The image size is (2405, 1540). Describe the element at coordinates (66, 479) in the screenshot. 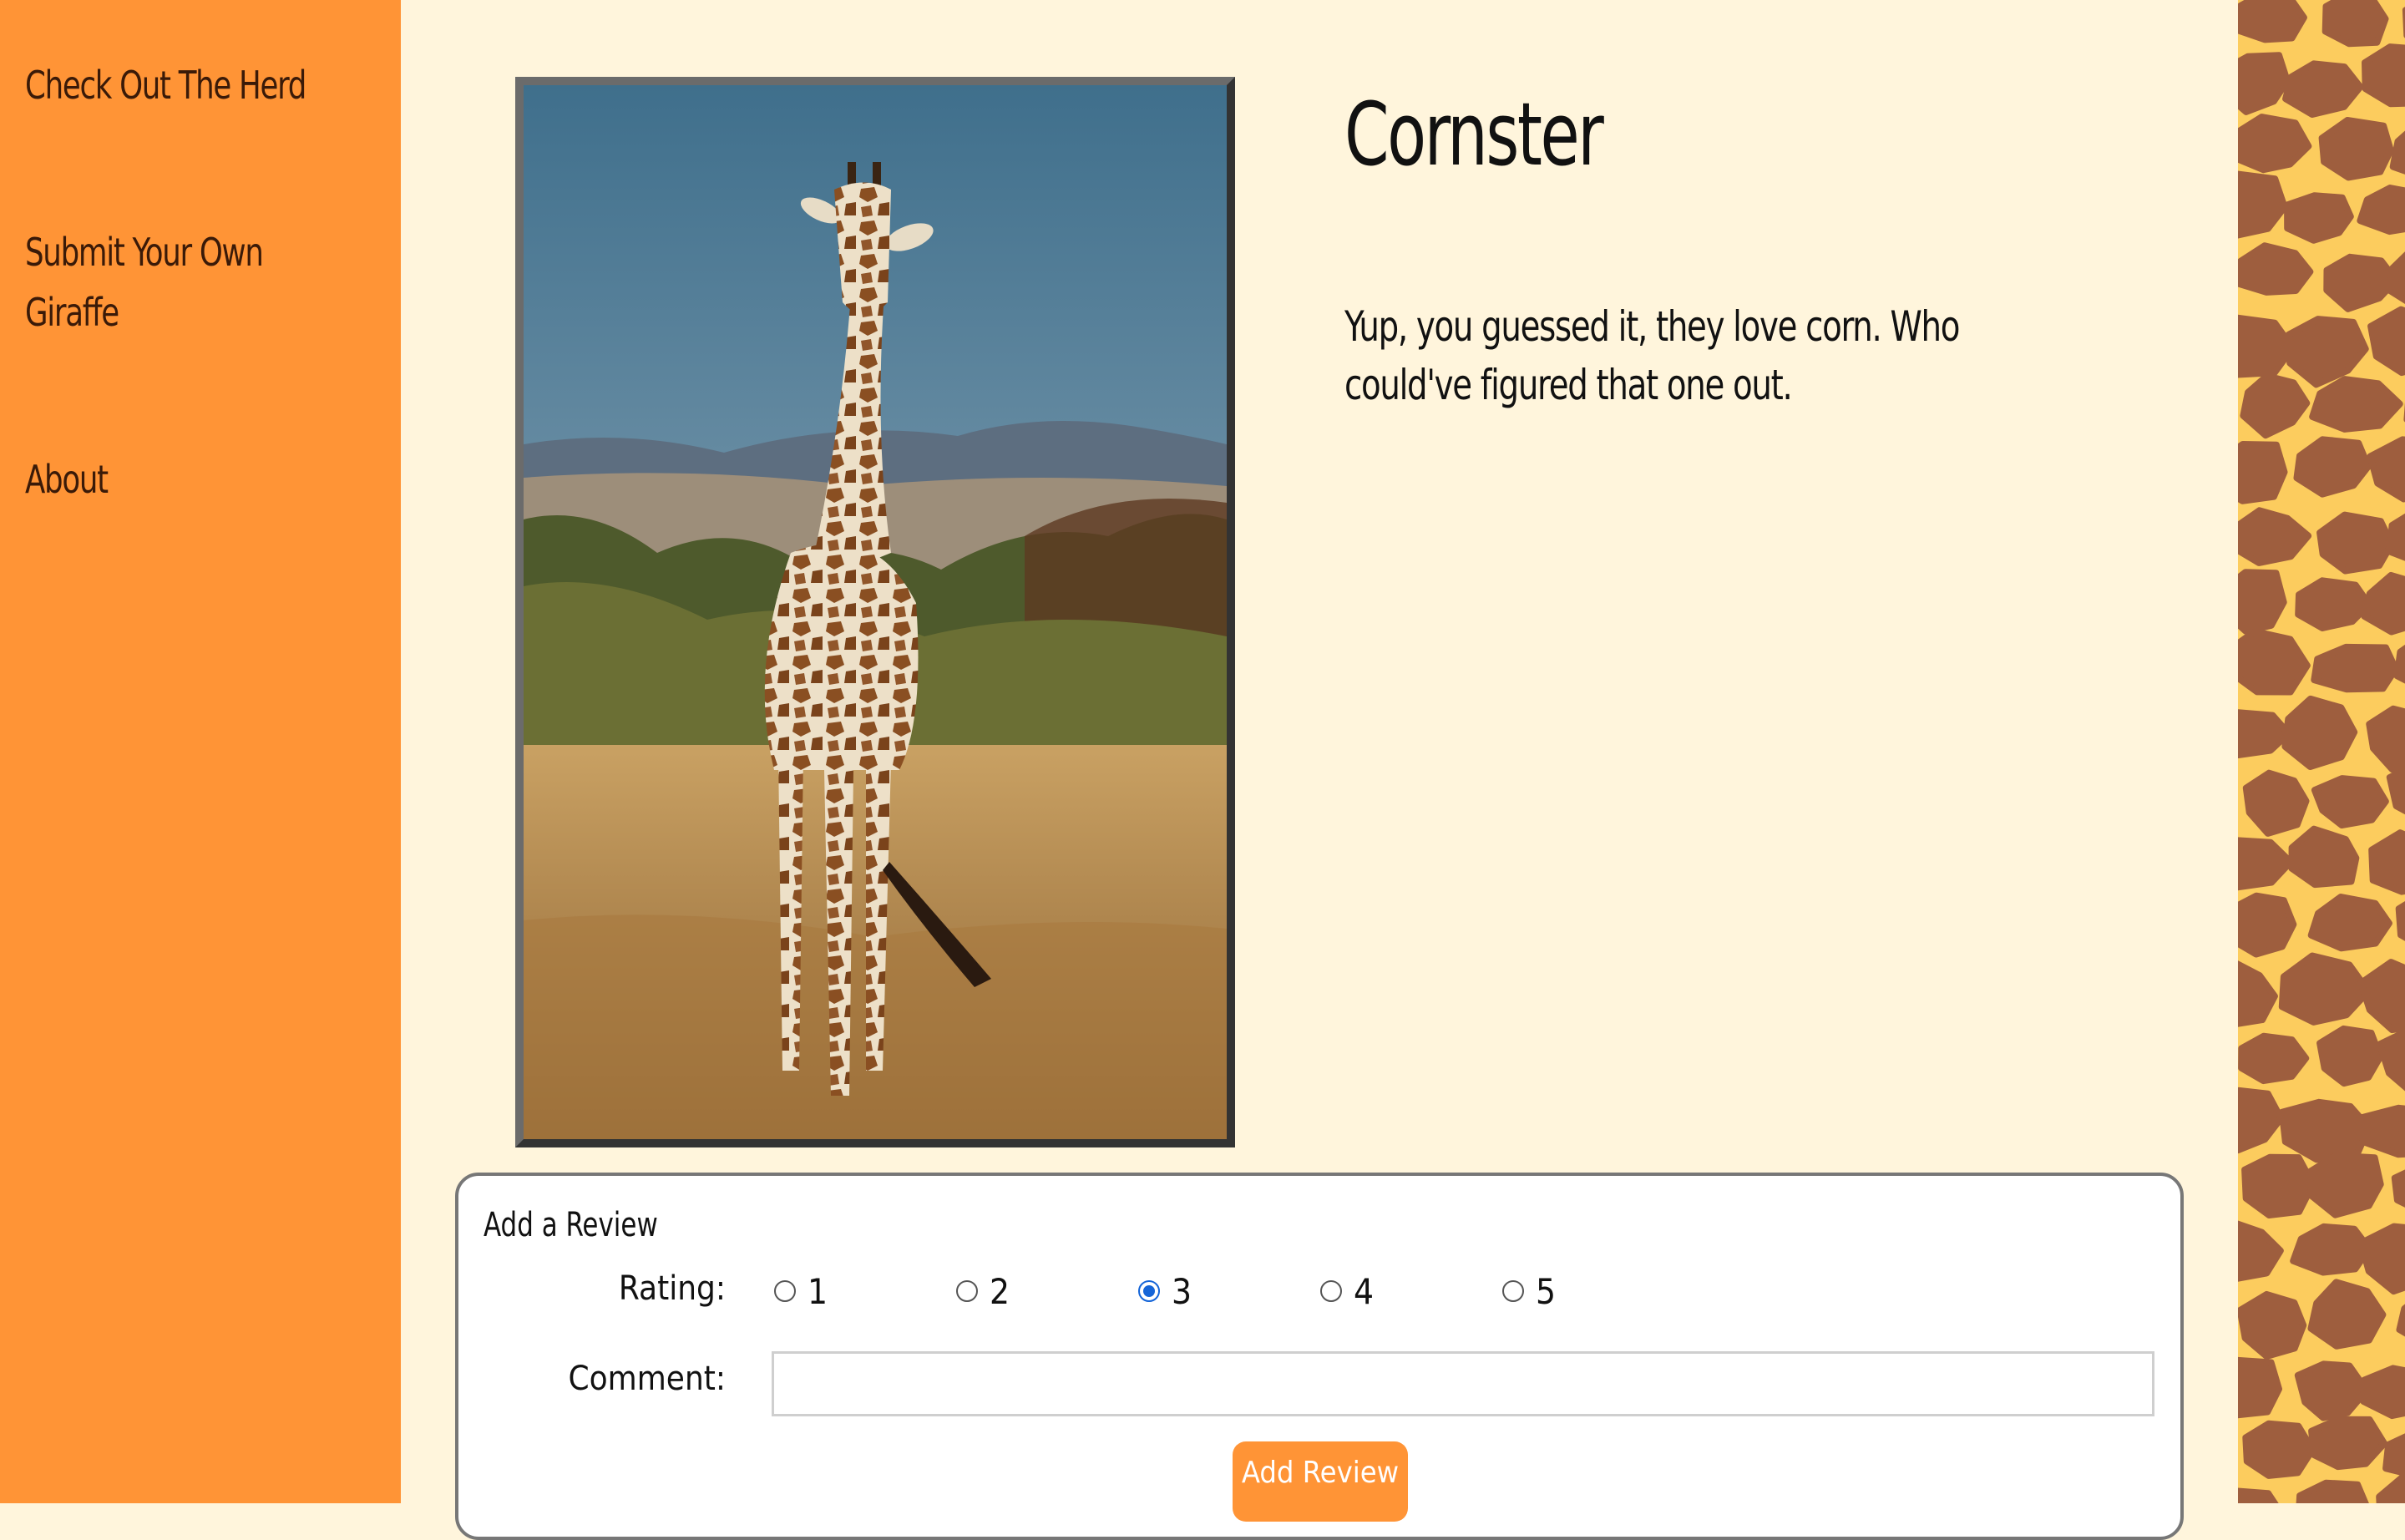

I see `nav-link-about: About` at that location.